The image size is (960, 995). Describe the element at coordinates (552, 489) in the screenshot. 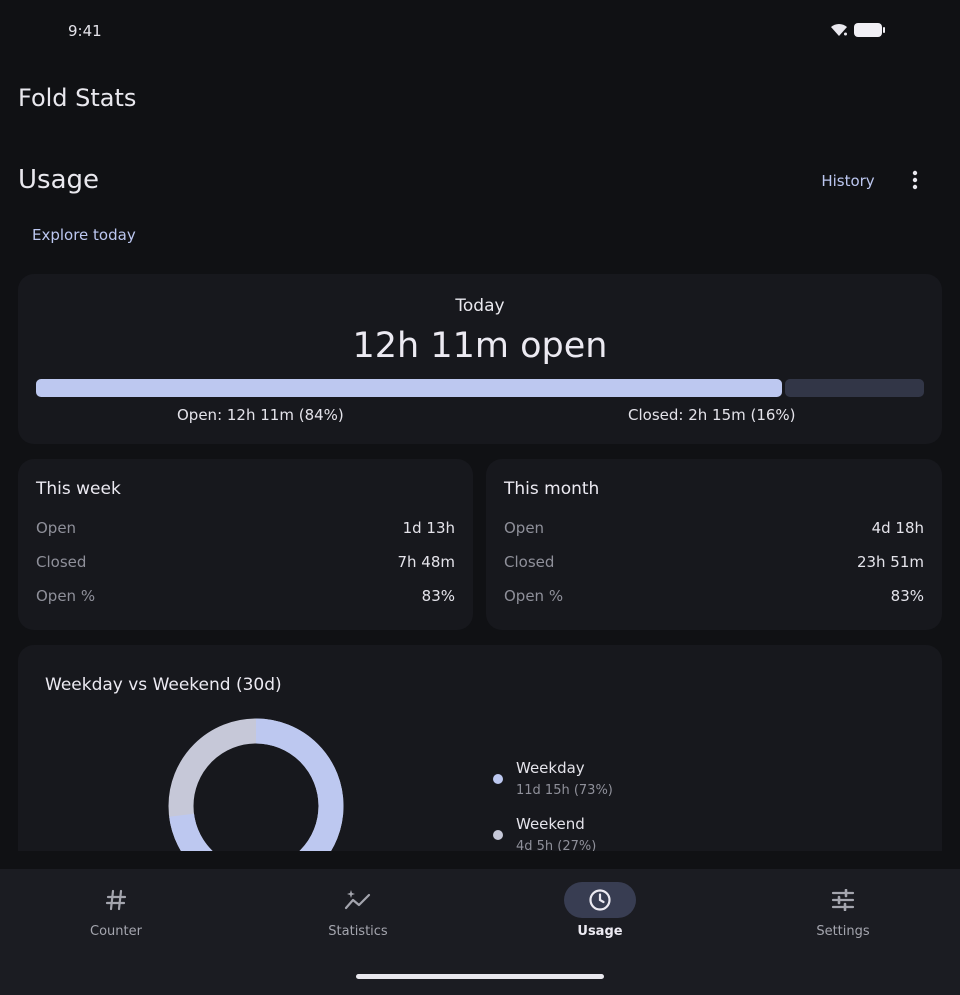

I see `month-title: This month` at that location.